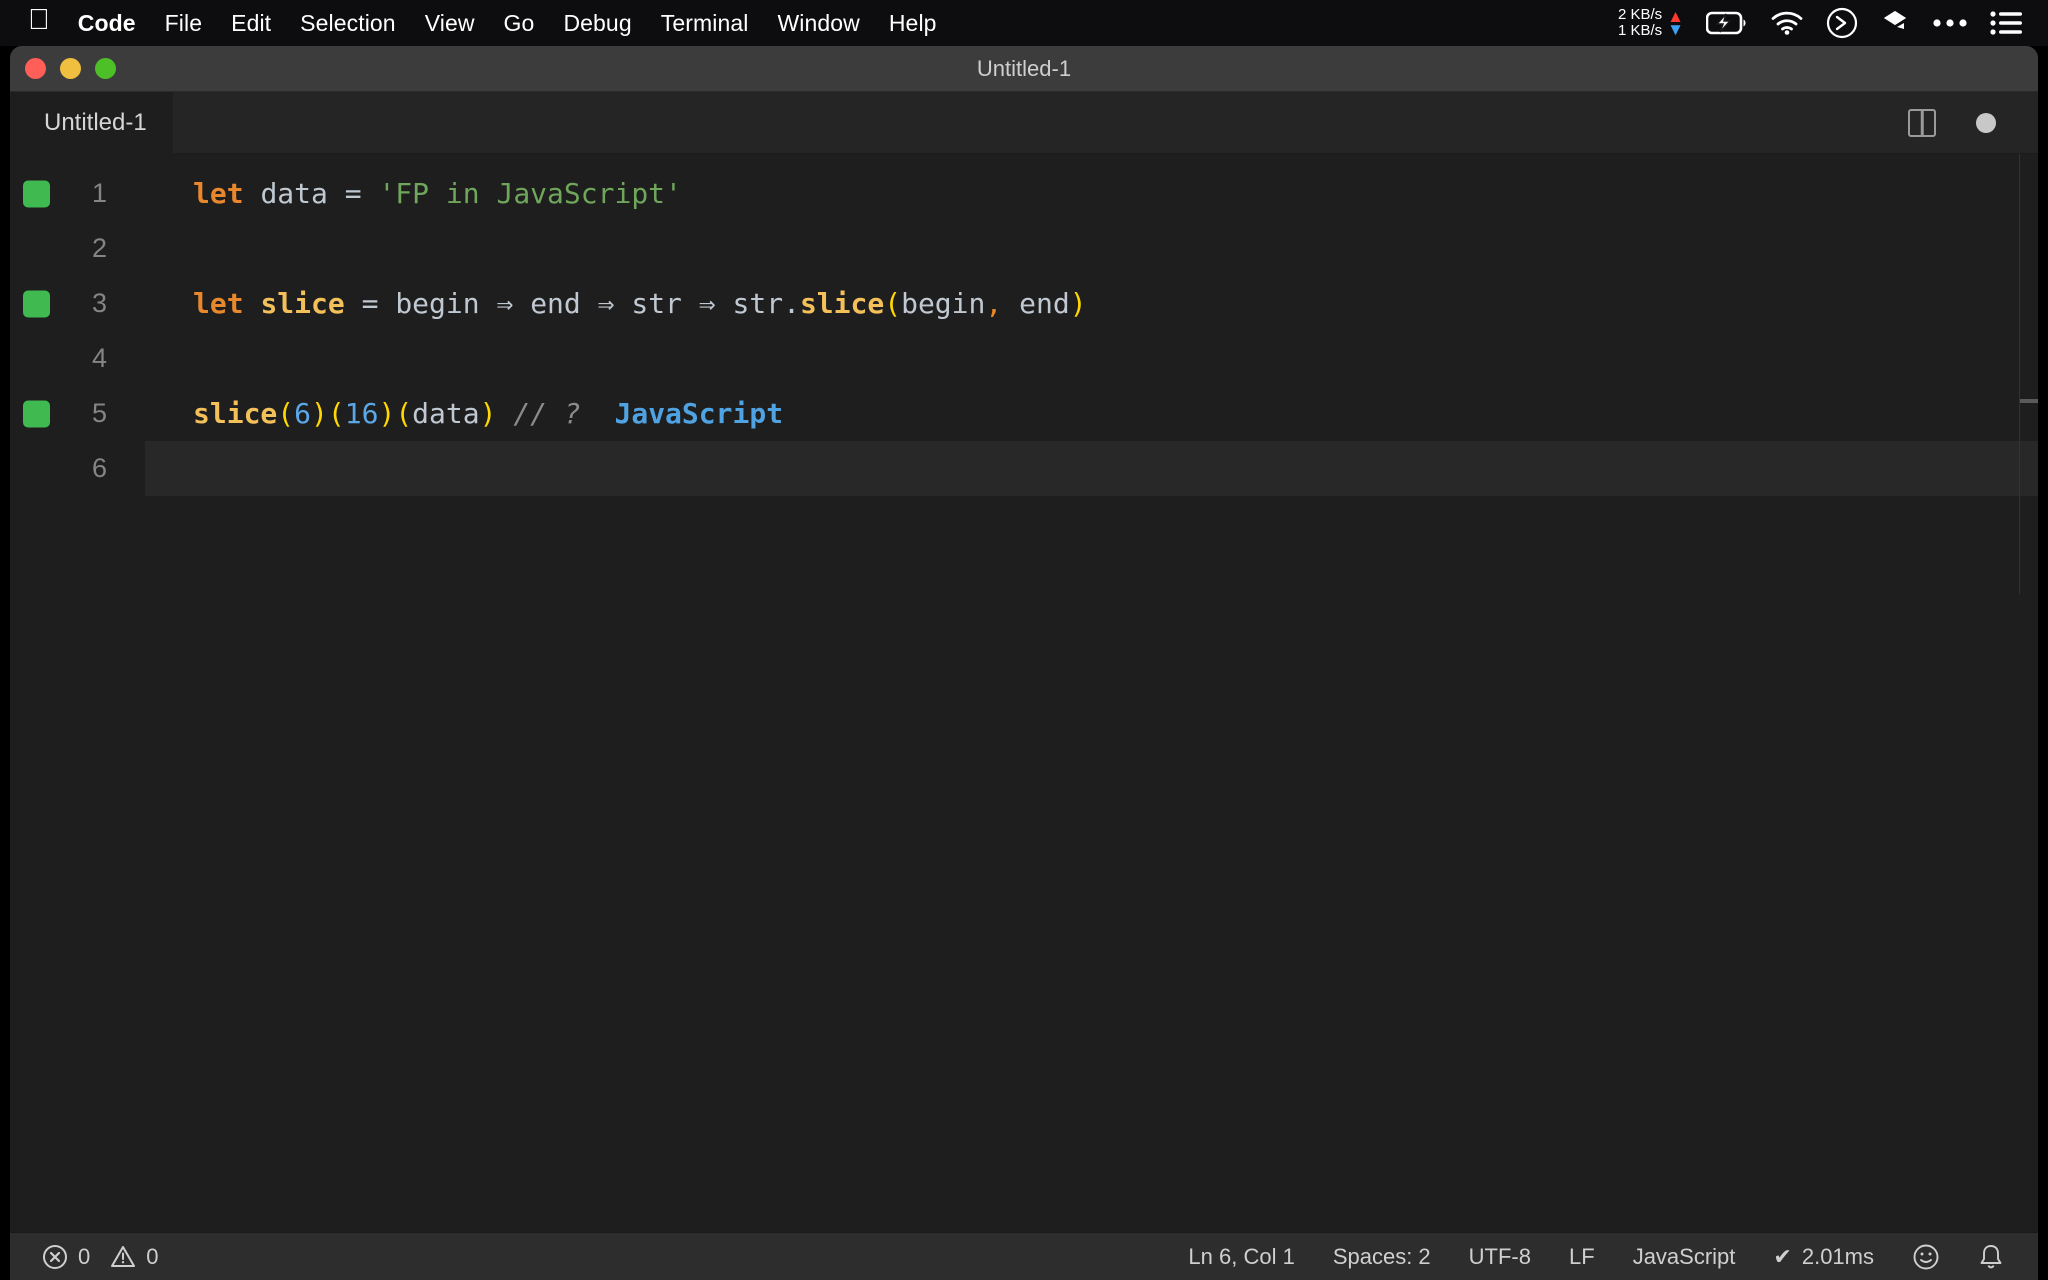  Describe the element at coordinates (1787, 23) in the screenshot. I see `wifi-icon` at that location.